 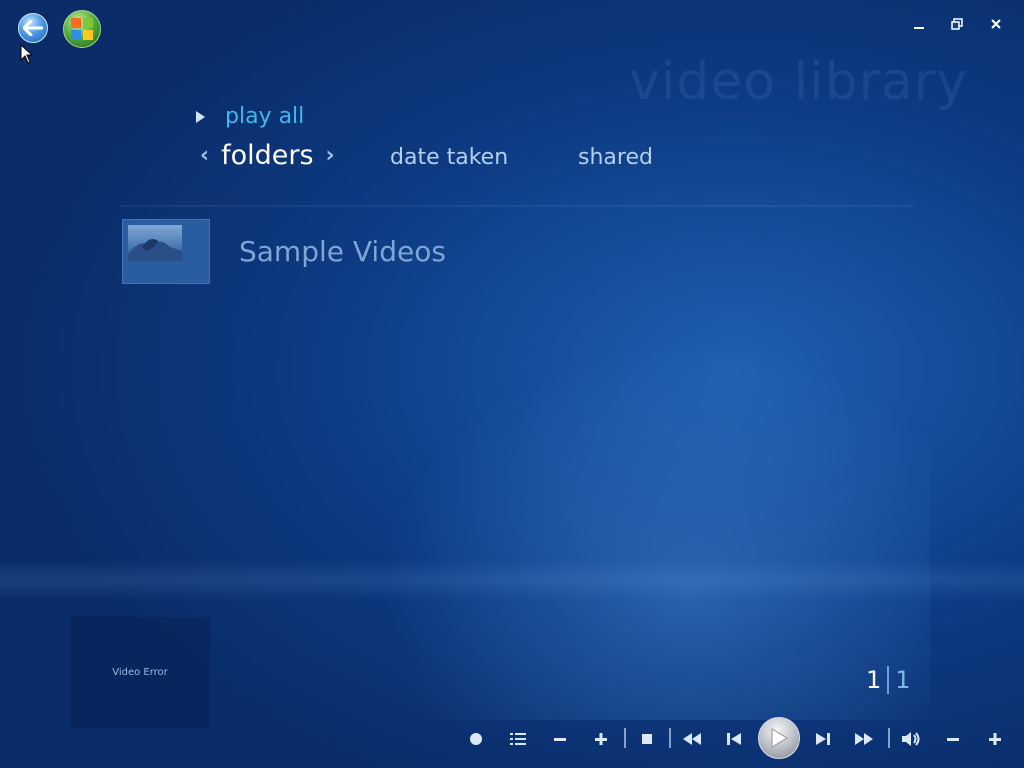 I want to click on record-button, so click(x=476, y=739).